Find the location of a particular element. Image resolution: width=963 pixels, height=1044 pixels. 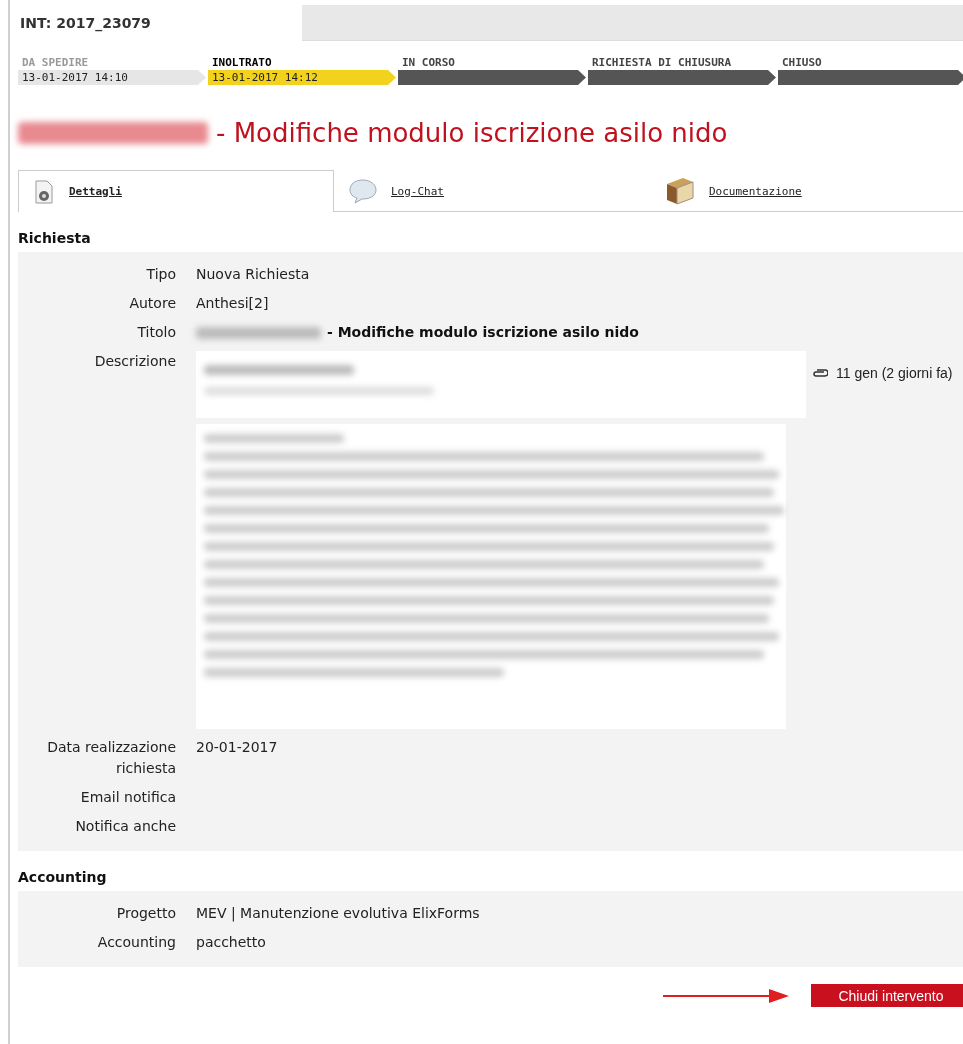

field-label: Progetto is located at coordinates (145, 913).